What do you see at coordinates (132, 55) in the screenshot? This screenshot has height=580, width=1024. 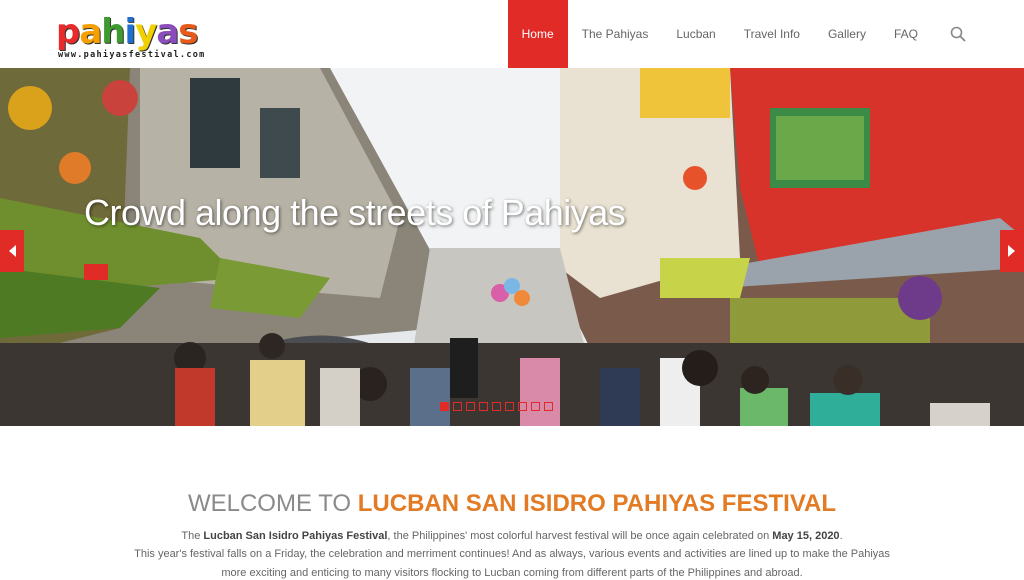 I see `logo-url: www.pahiyasfestival.com` at bounding box center [132, 55].